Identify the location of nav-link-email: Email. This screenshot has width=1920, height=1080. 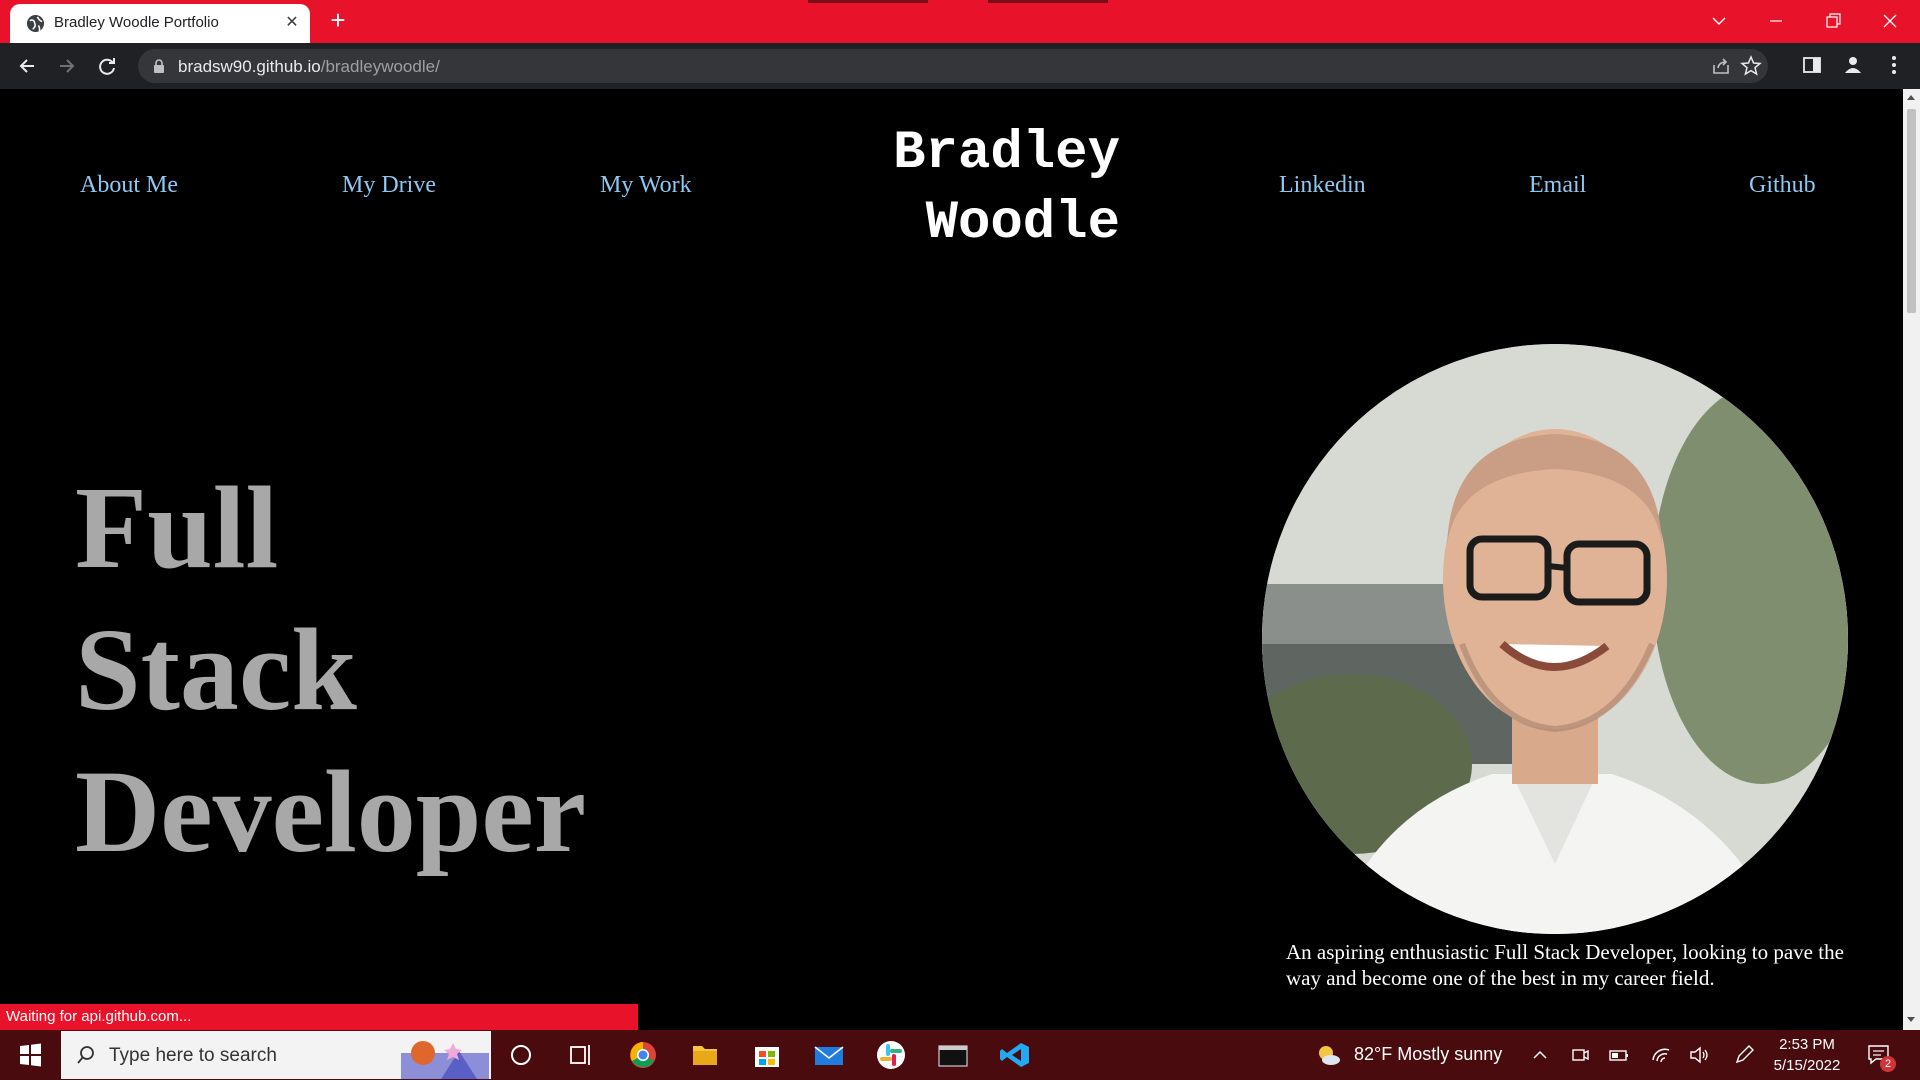
(1557, 185).